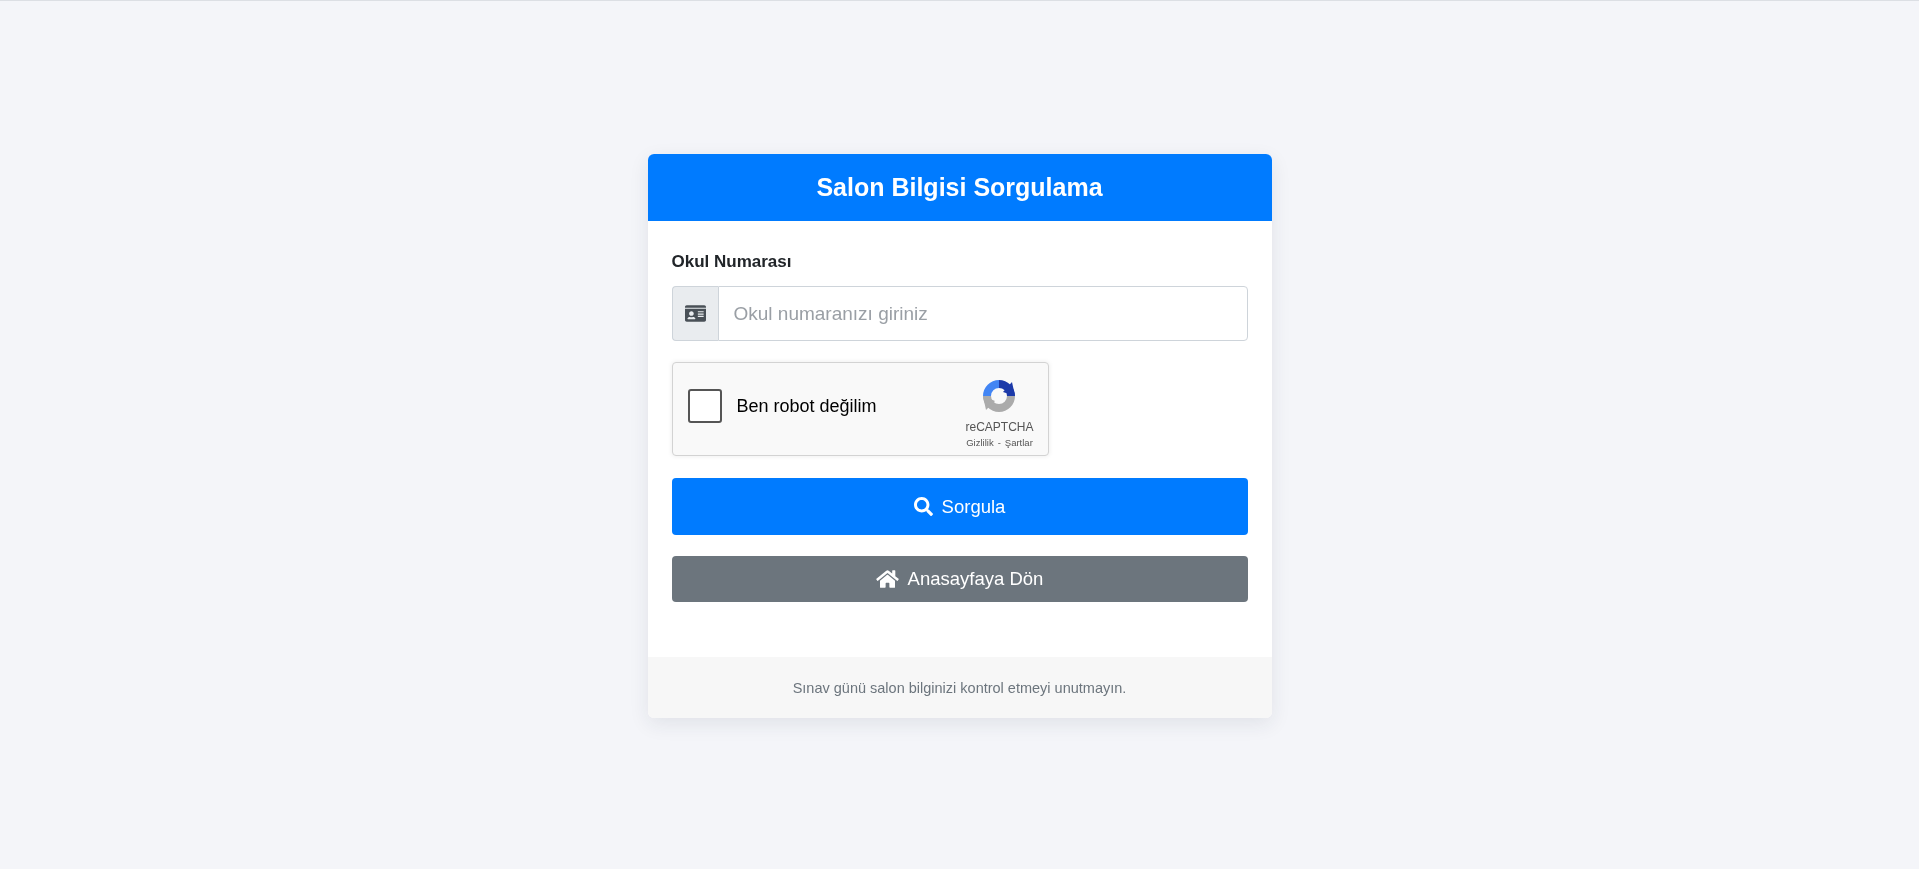 The image size is (1919, 869). What do you see at coordinates (1018, 442) in the screenshot?
I see `captcha-link: Şartlar` at bounding box center [1018, 442].